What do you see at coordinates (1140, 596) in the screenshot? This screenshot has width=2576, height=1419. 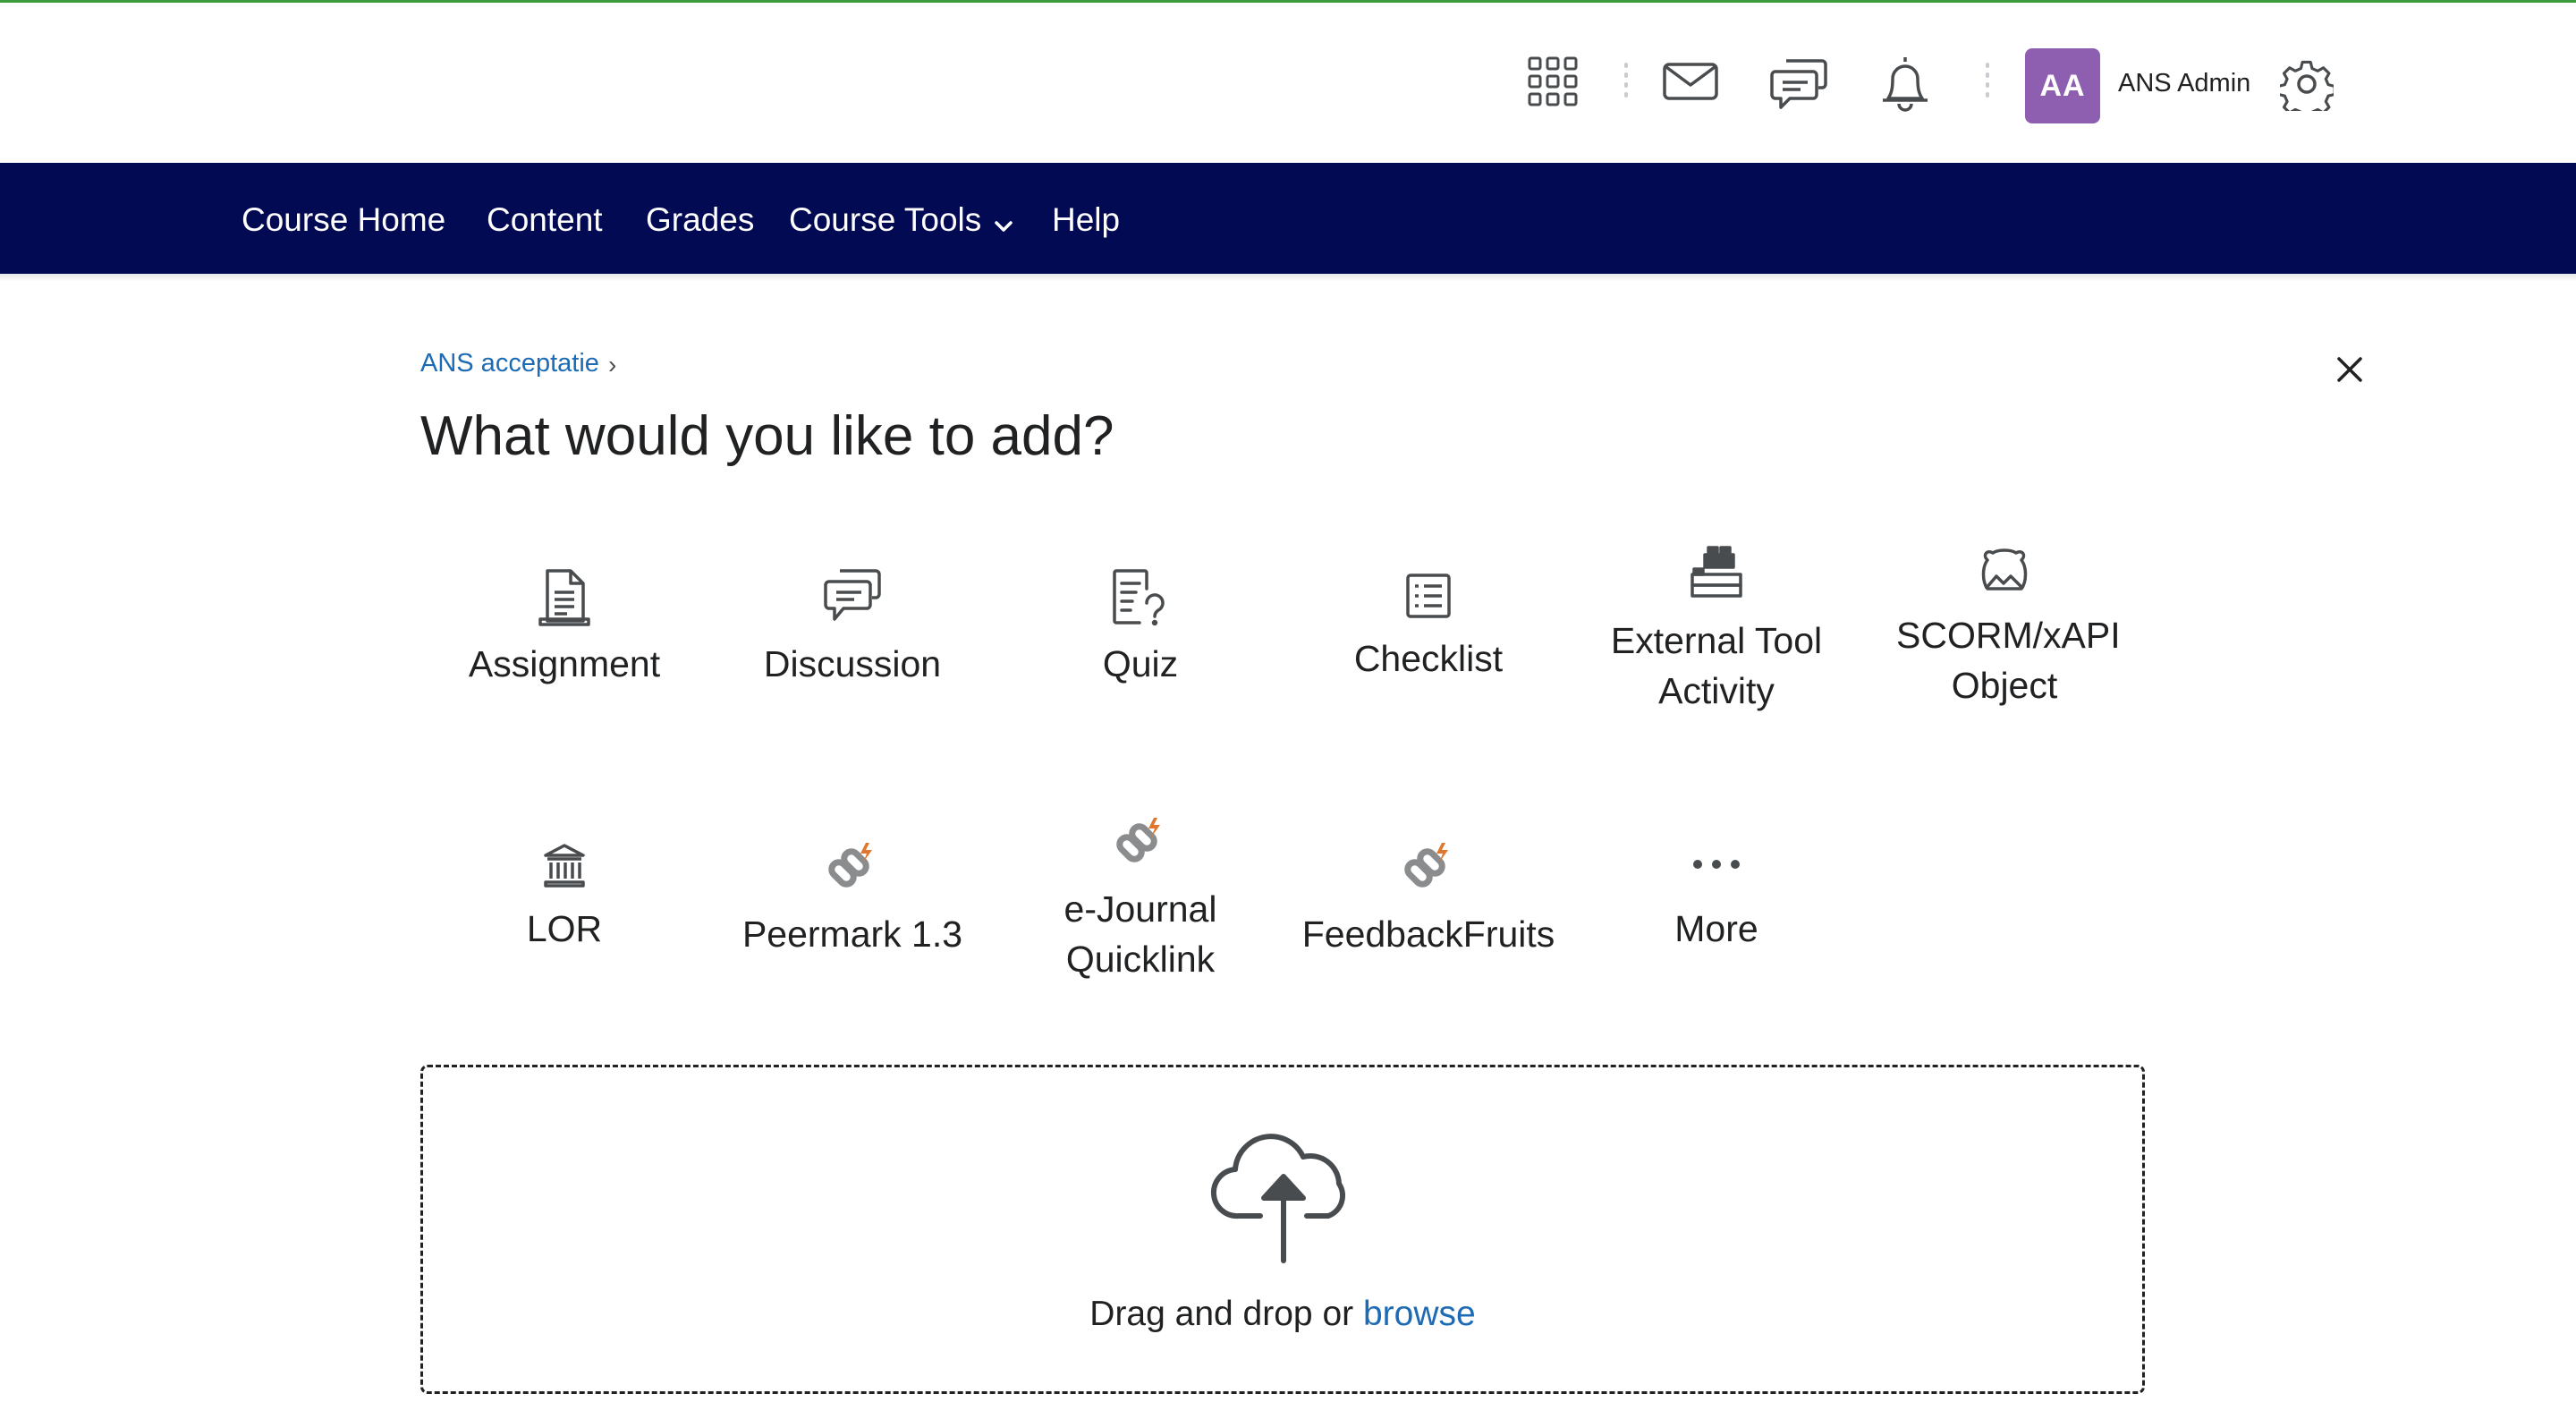 I see `quiz-icon` at bounding box center [1140, 596].